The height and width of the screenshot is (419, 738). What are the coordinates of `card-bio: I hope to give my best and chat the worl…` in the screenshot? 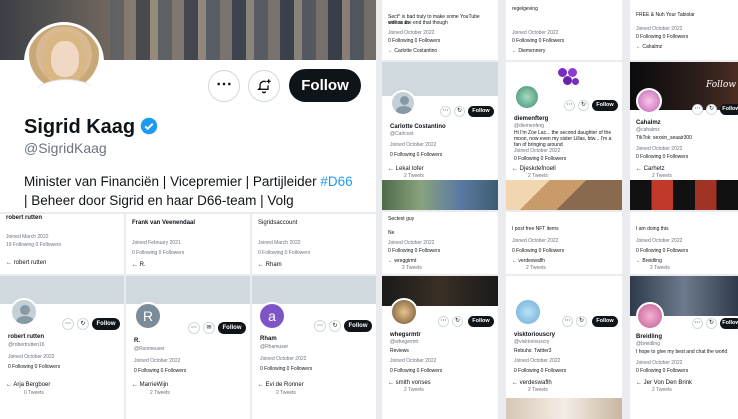 It's located at (682, 352).